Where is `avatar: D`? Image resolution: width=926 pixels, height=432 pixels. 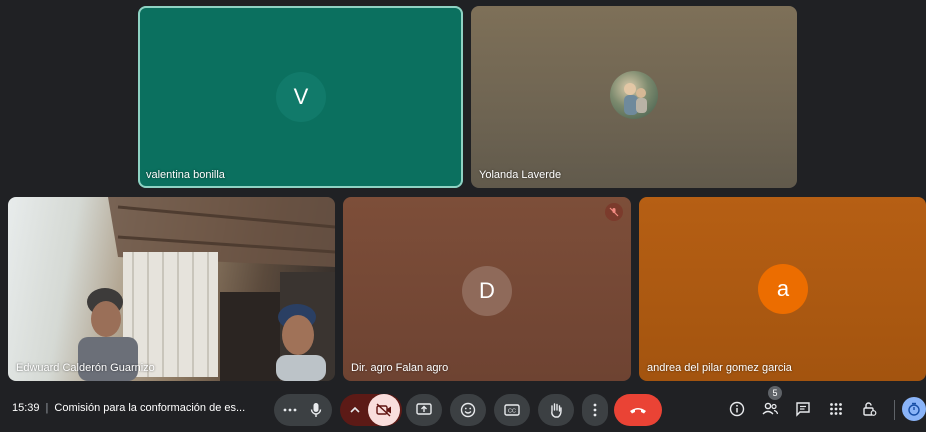 avatar: D is located at coordinates (487, 291).